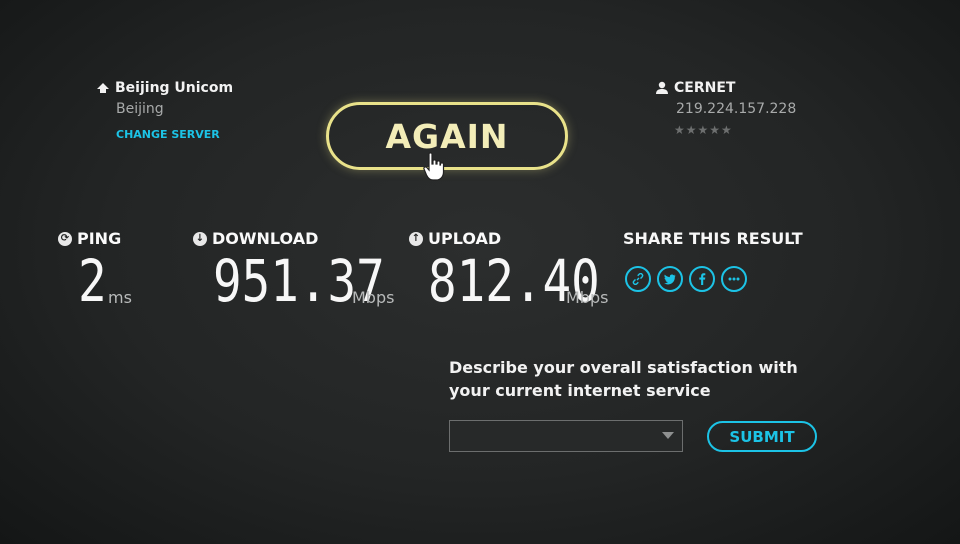  What do you see at coordinates (638, 279) in the screenshot?
I see `link-icon` at bounding box center [638, 279].